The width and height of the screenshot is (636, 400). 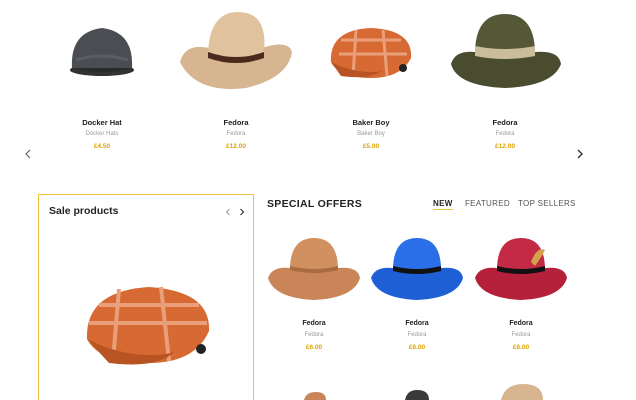 What do you see at coordinates (236, 50) in the screenshot?
I see `beige-fedora-image` at bounding box center [236, 50].